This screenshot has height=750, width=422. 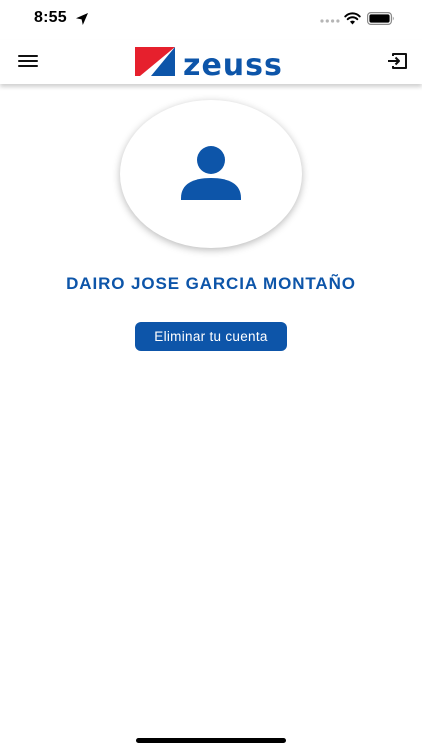 I want to click on profile-name: DAIRO JOSE GARCIA MONTAÑO, so click(x=211, y=283).